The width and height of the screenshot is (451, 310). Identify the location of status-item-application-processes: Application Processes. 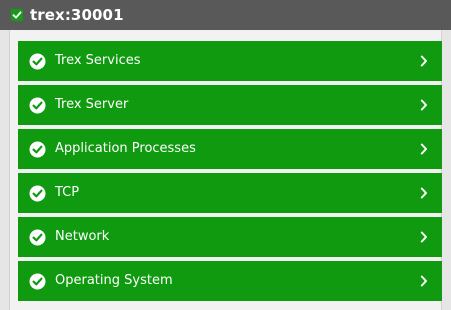
(230, 149).